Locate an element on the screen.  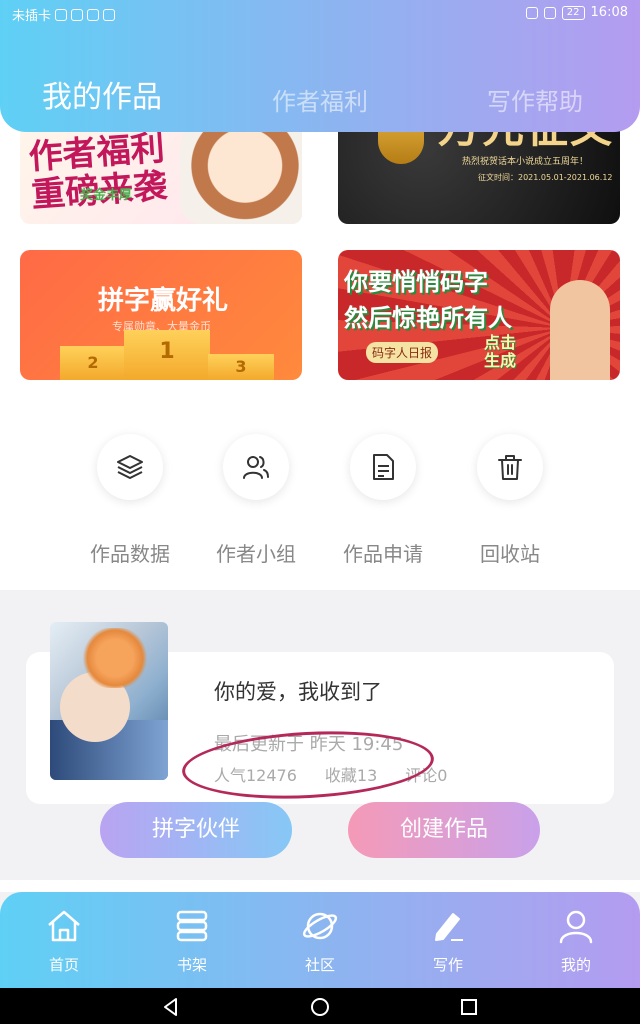
header-tabs: 我的作品 作者福利 写作帮助 is located at coordinates (320, 90).